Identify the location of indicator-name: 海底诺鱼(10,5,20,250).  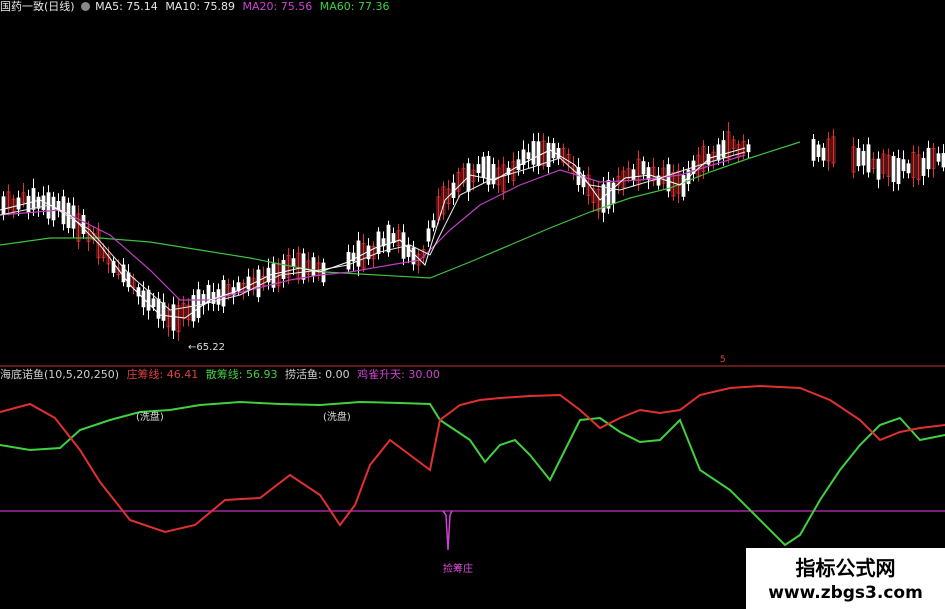
(60, 374).